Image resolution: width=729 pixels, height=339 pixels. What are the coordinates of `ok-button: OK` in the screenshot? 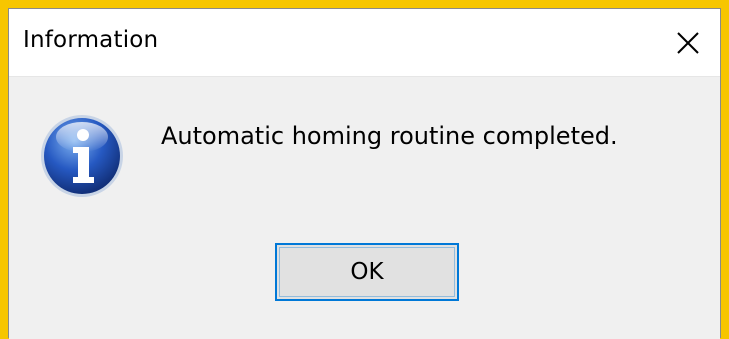 It's located at (367, 272).